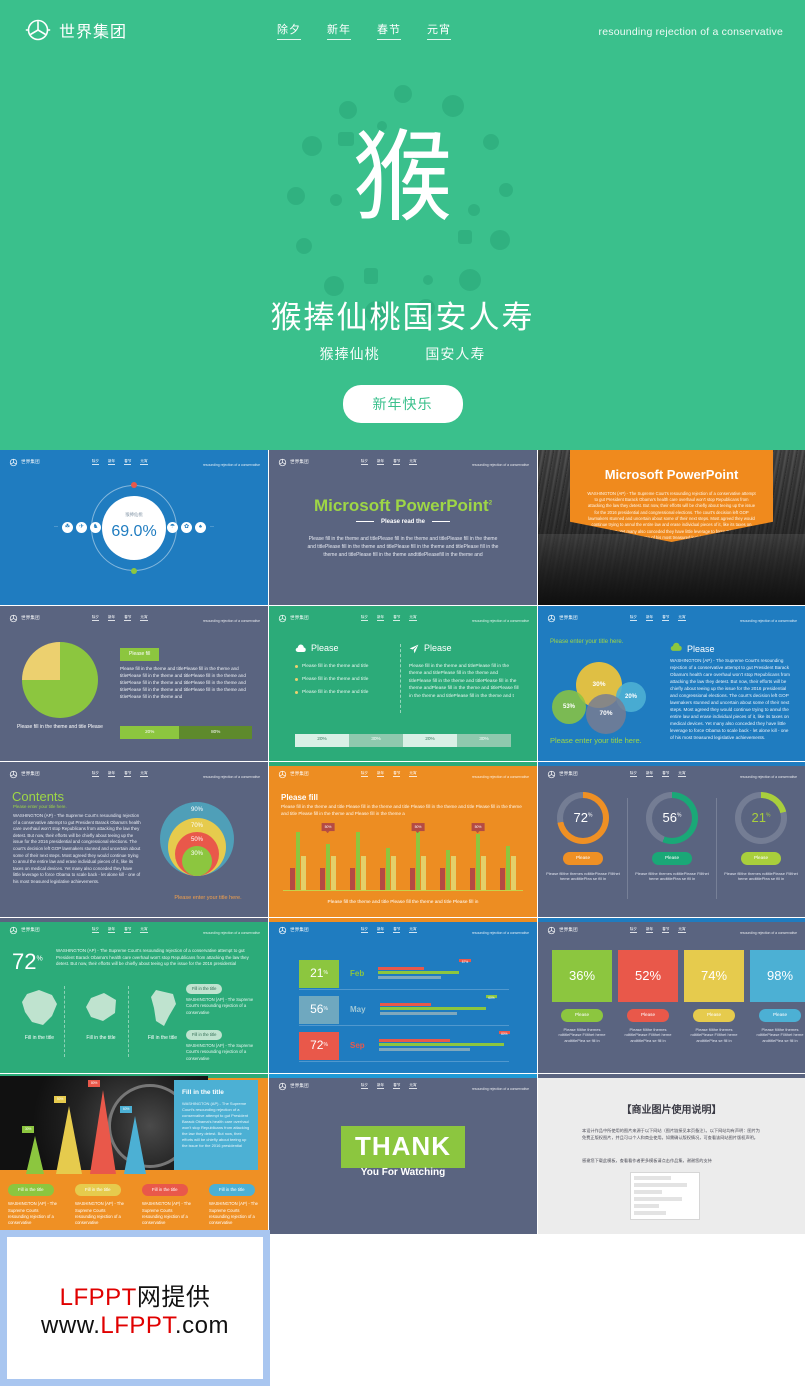  Describe the element at coordinates (101, 1007) in the screenshot. I see `map-shape-icon` at that location.